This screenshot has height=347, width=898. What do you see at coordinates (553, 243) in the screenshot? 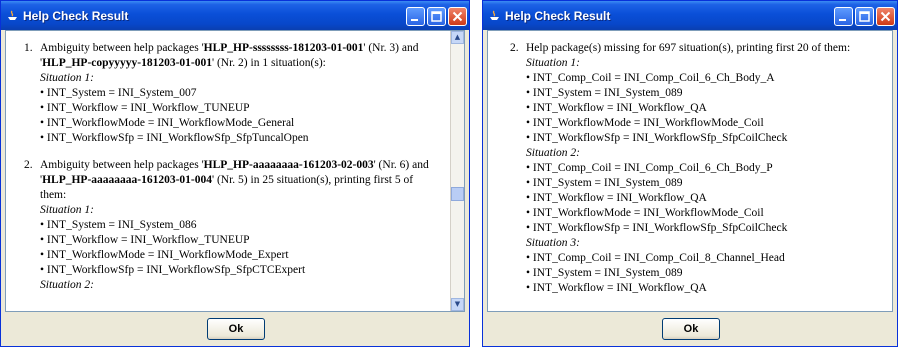
I see `situation-label: Situation 3:` at bounding box center [553, 243].